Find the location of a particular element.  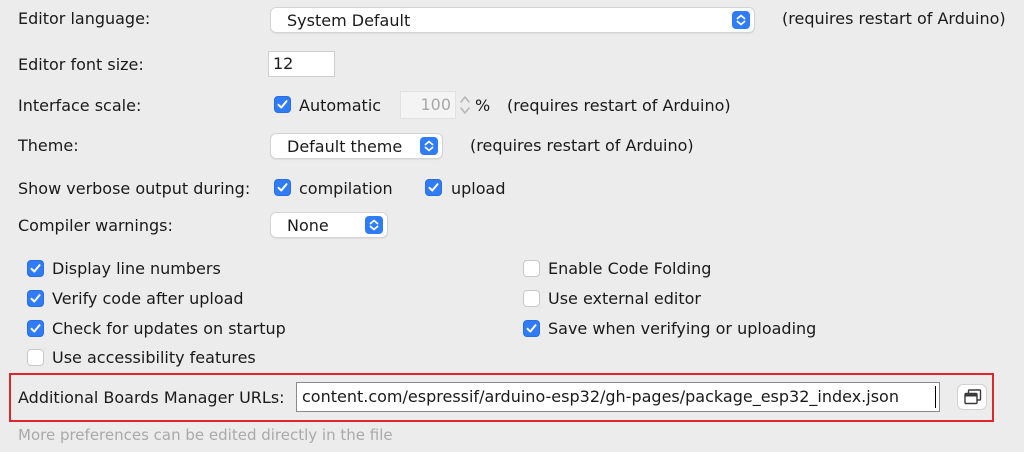

verbose-upload-label: upload is located at coordinates (478, 188).